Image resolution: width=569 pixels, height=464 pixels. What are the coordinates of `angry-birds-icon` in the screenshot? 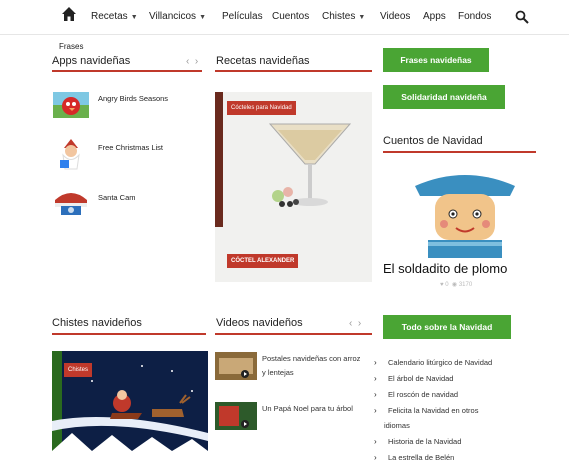 It's located at (71, 105).